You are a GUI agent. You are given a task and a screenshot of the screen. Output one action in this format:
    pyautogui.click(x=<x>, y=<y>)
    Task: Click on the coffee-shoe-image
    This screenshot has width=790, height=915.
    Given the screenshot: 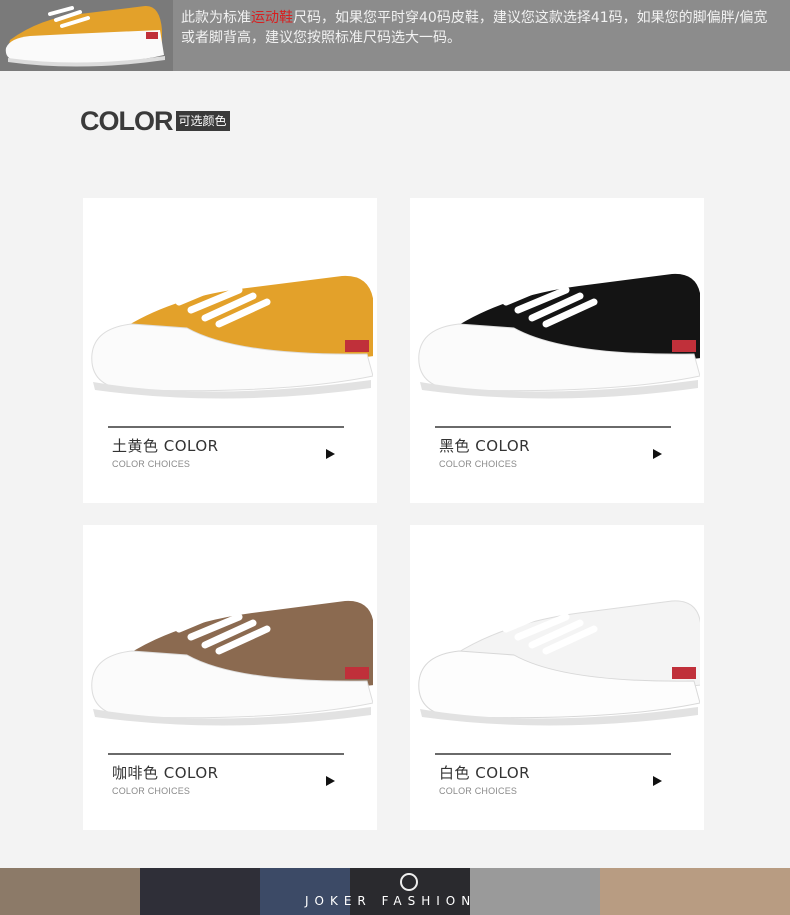 What is the action you would take?
    pyautogui.click(x=232, y=663)
    